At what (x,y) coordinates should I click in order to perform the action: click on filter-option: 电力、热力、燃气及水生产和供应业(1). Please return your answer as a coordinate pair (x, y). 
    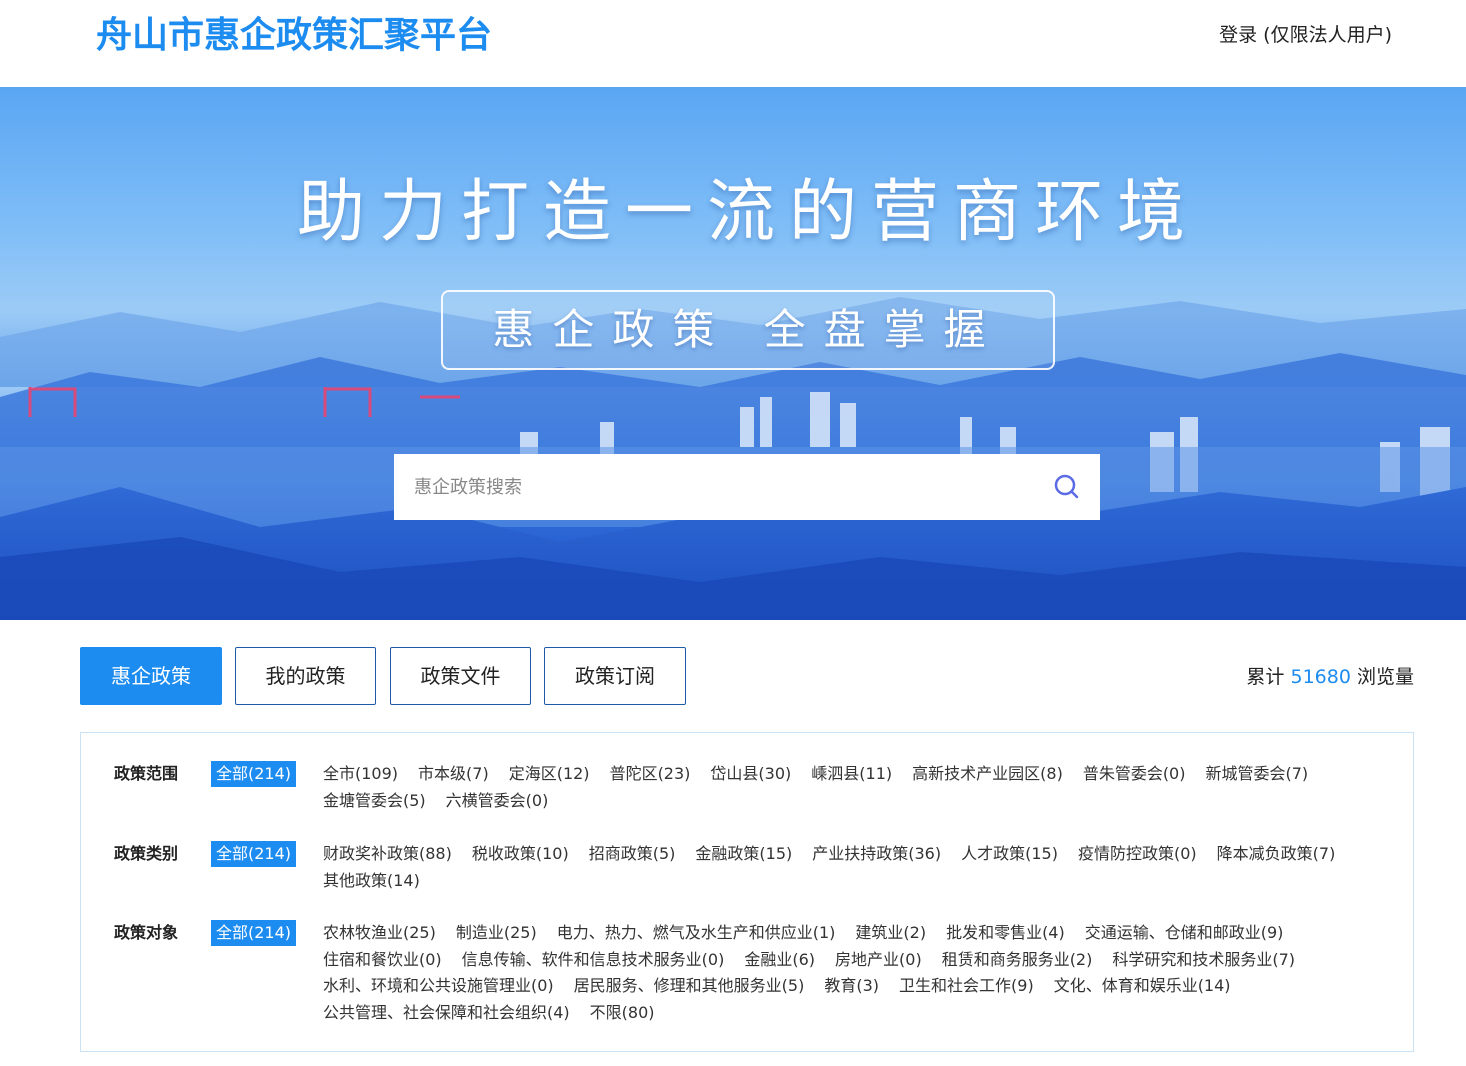
    Looking at the image, I should click on (696, 933).